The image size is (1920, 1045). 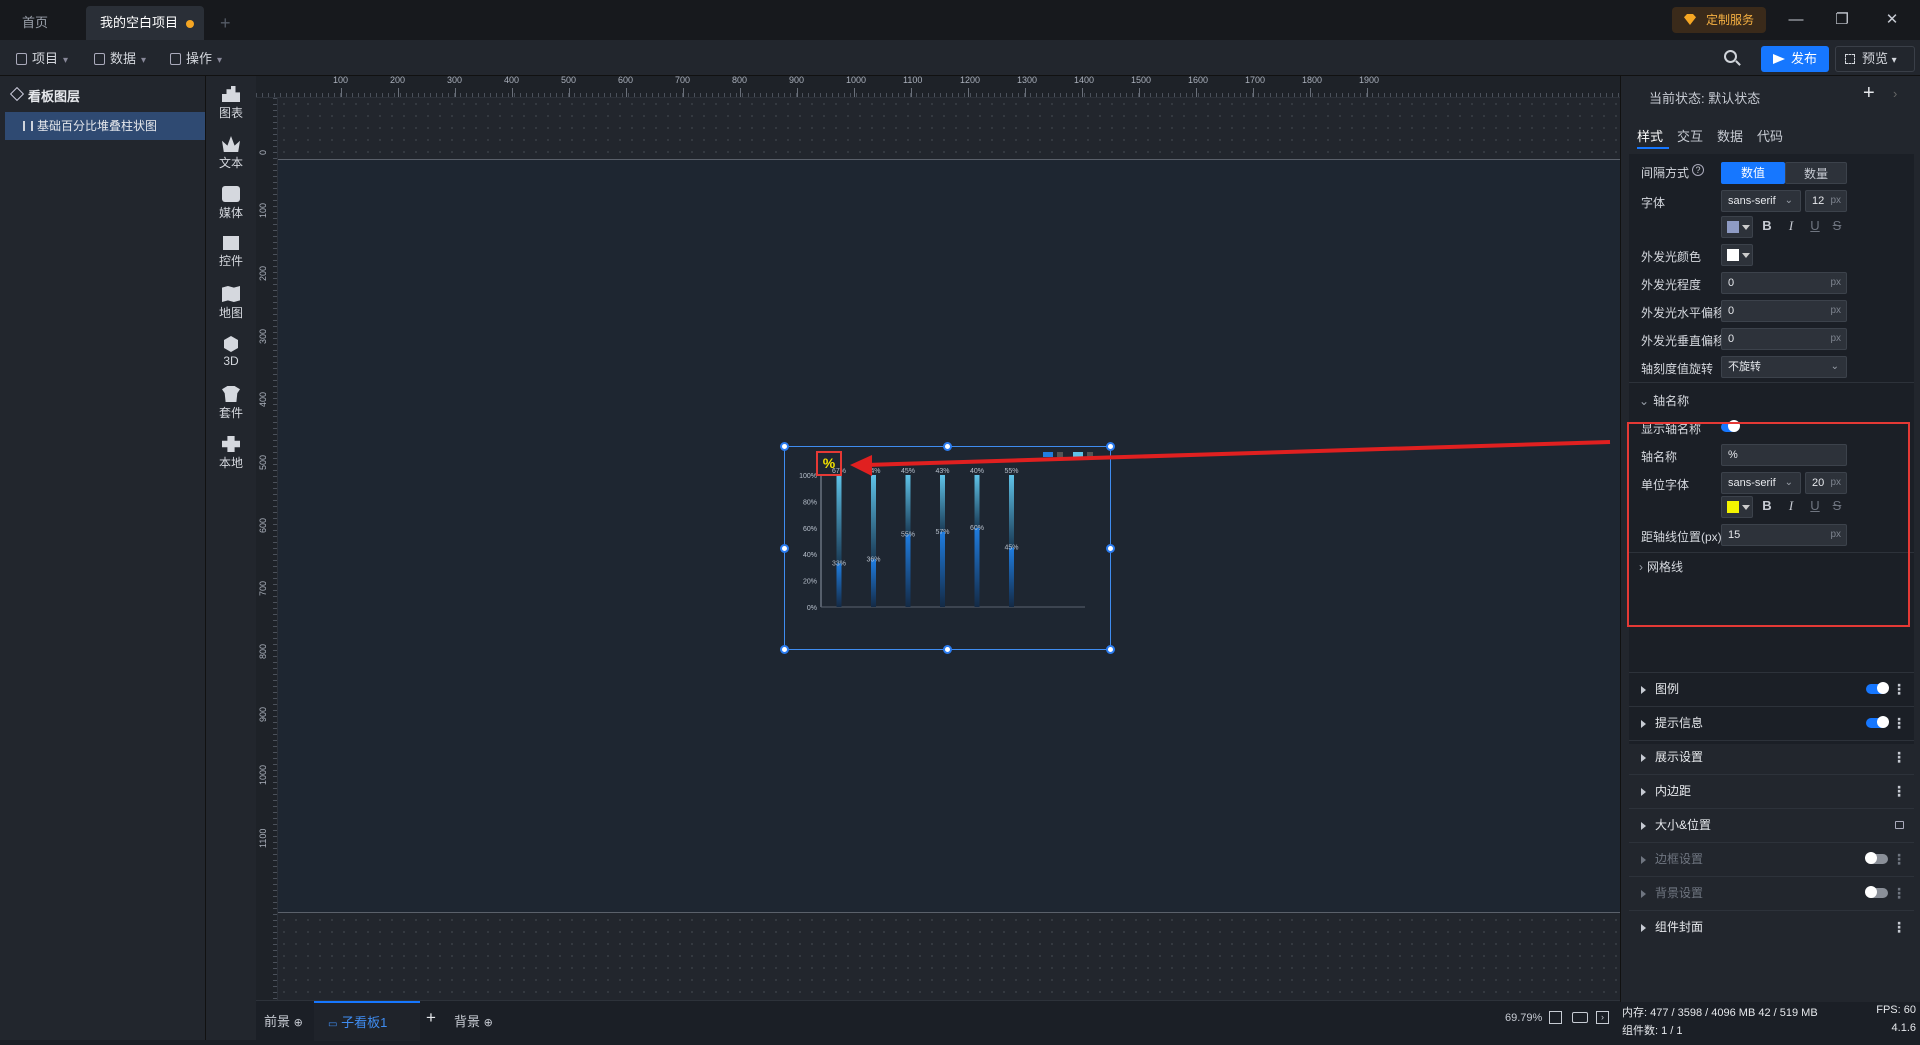 What do you see at coordinates (41, 59) in the screenshot?
I see `menu-project: 项目 ▾` at bounding box center [41, 59].